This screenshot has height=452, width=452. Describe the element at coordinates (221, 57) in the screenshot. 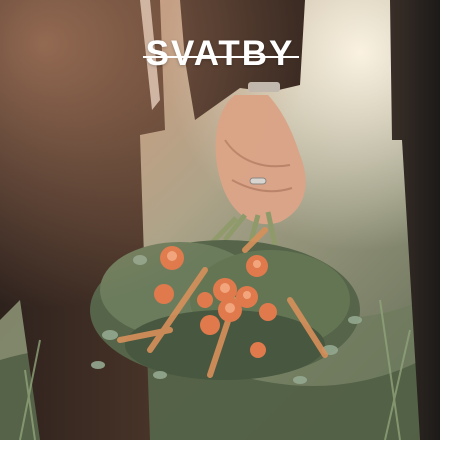

I see `title-underline-decoration` at that location.